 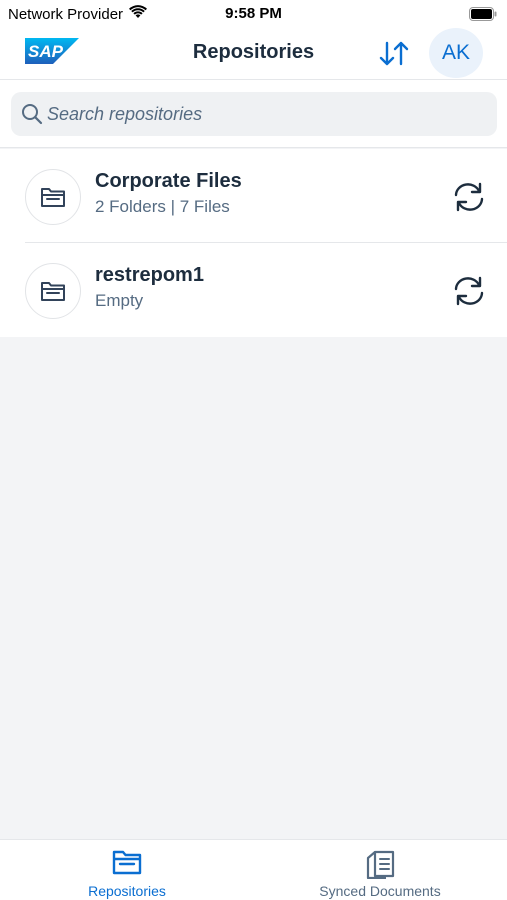 I want to click on search-input, so click(x=262, y=114).